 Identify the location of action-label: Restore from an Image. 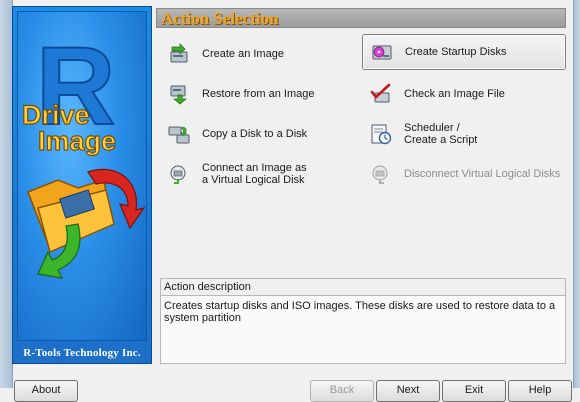
(258, 94).